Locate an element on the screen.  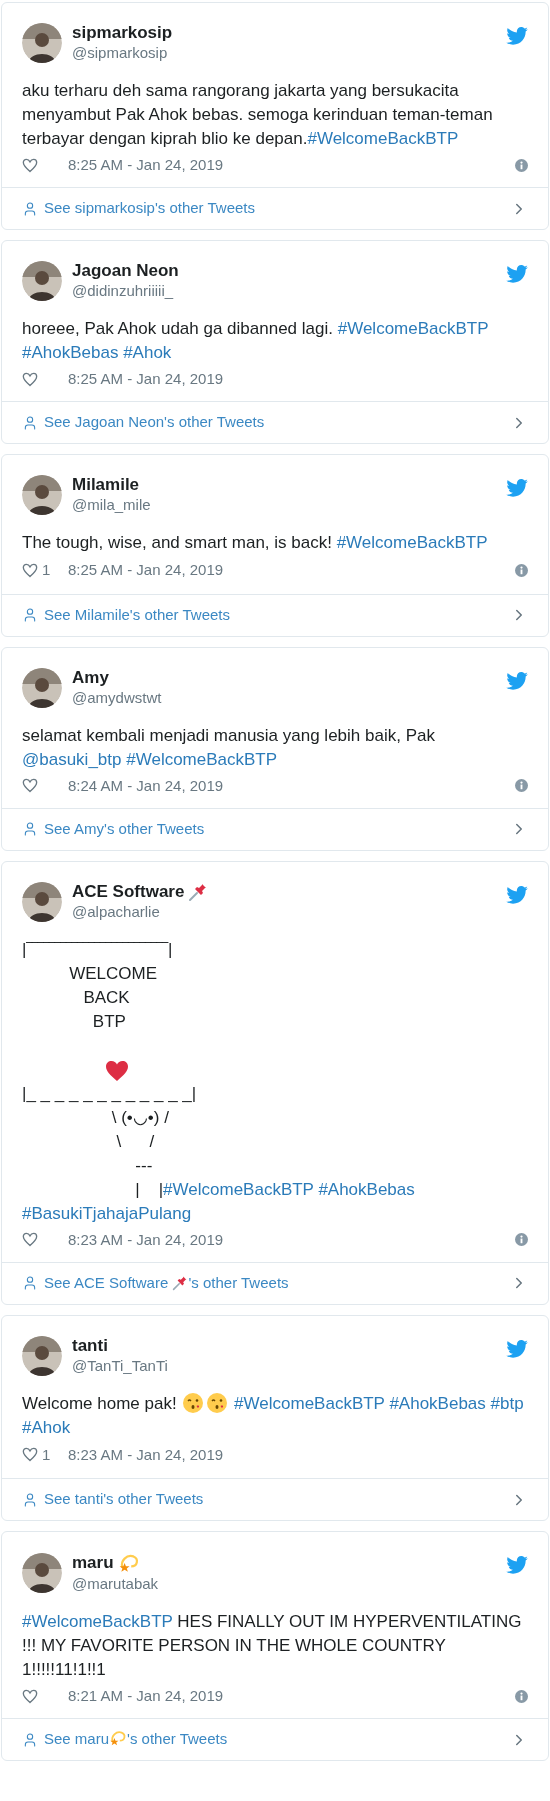
other-tweets-link: See sipmarkosip's other Tweets is located at coordinates (275, 208).